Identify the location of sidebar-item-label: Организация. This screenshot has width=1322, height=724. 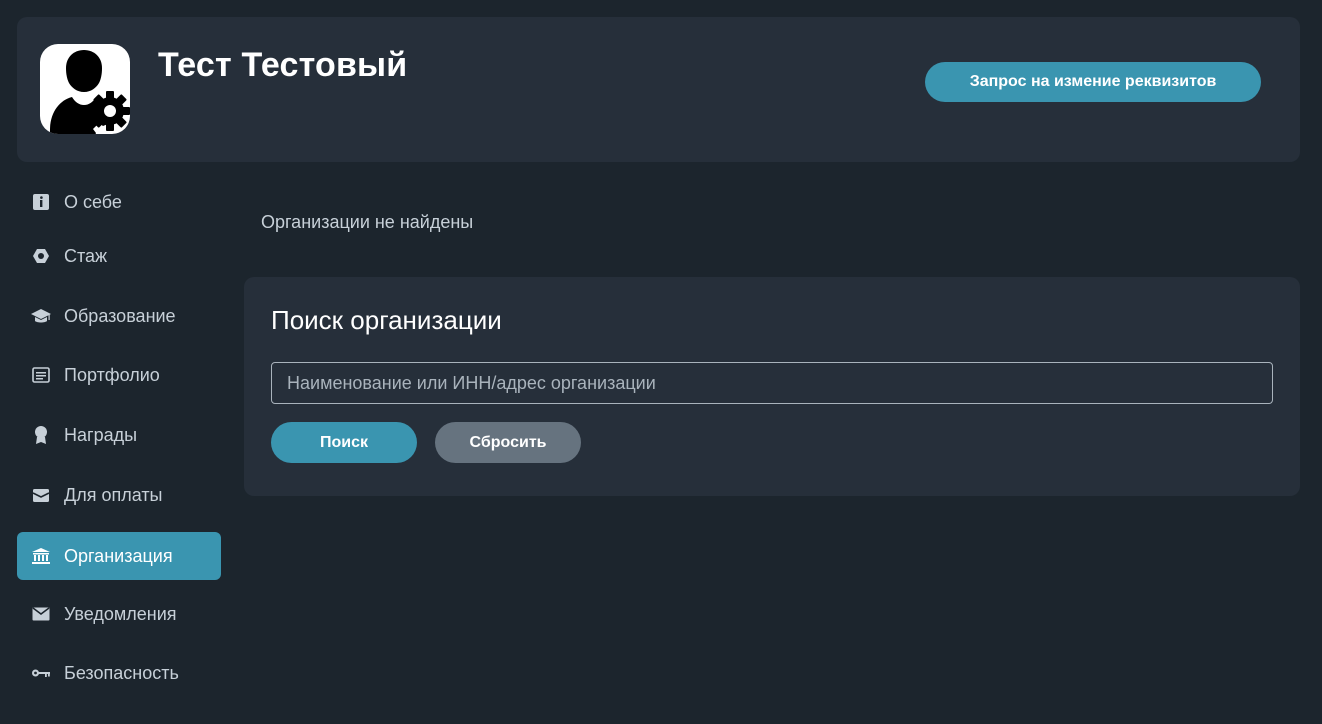
(118, 555).